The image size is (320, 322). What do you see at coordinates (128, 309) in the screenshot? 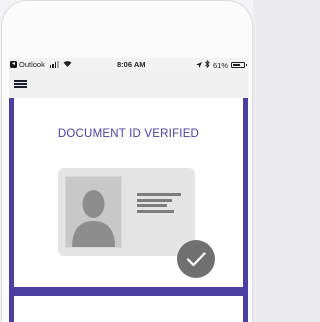
I see `next-card` at bounding box center [128, 309].